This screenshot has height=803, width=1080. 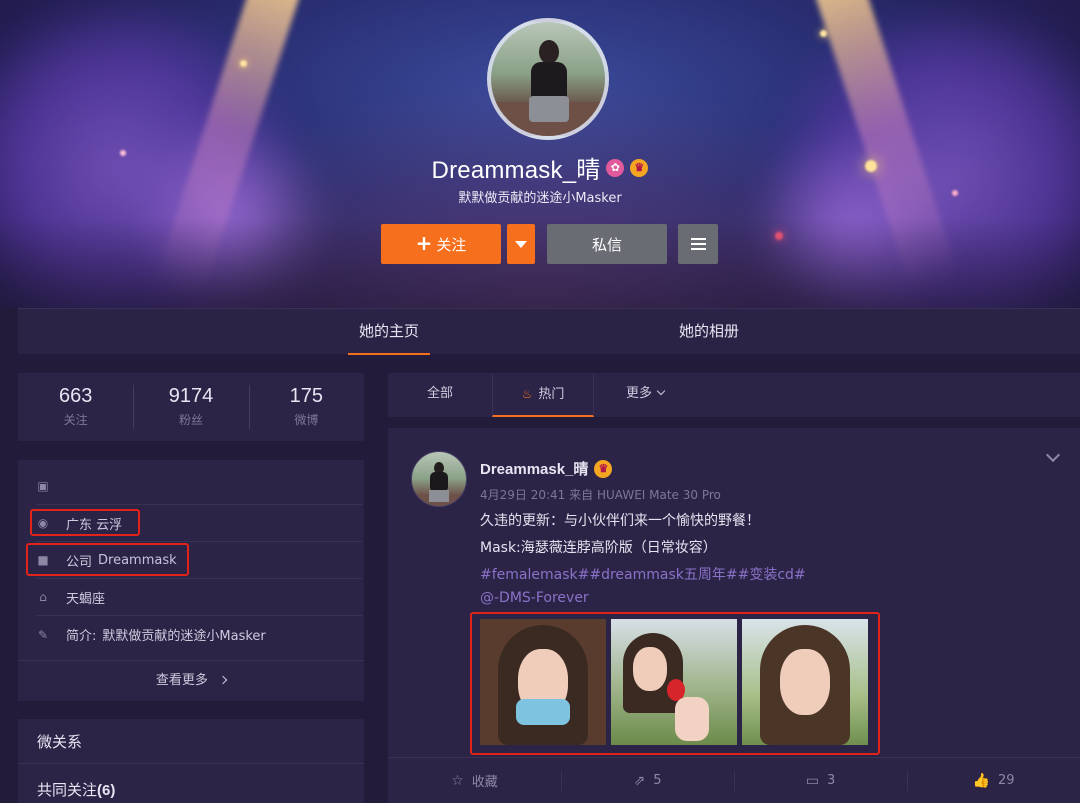 I want to click on feed-filter-bar: 全部 ♨ 热门 更多, so click(x=734, y=395).